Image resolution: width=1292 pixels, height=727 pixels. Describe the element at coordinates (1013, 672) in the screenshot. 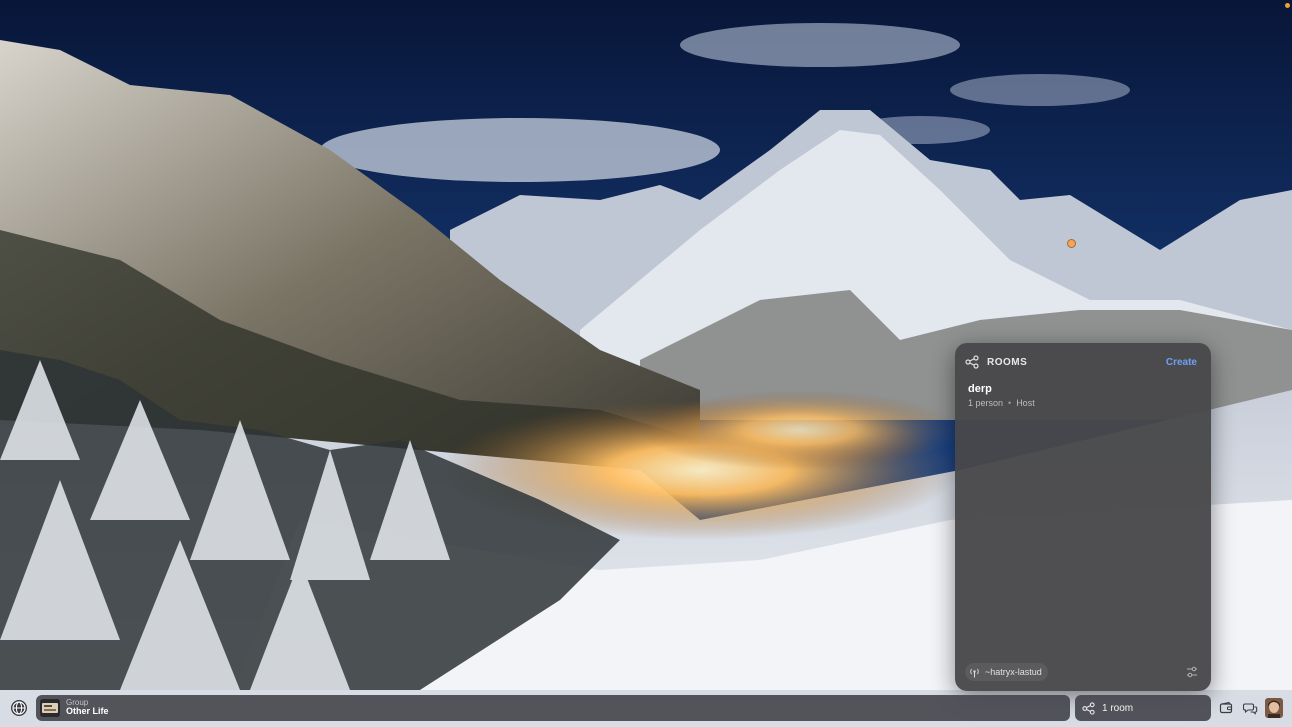

I see `ship-name: ~hatryx-lastud` at that location.